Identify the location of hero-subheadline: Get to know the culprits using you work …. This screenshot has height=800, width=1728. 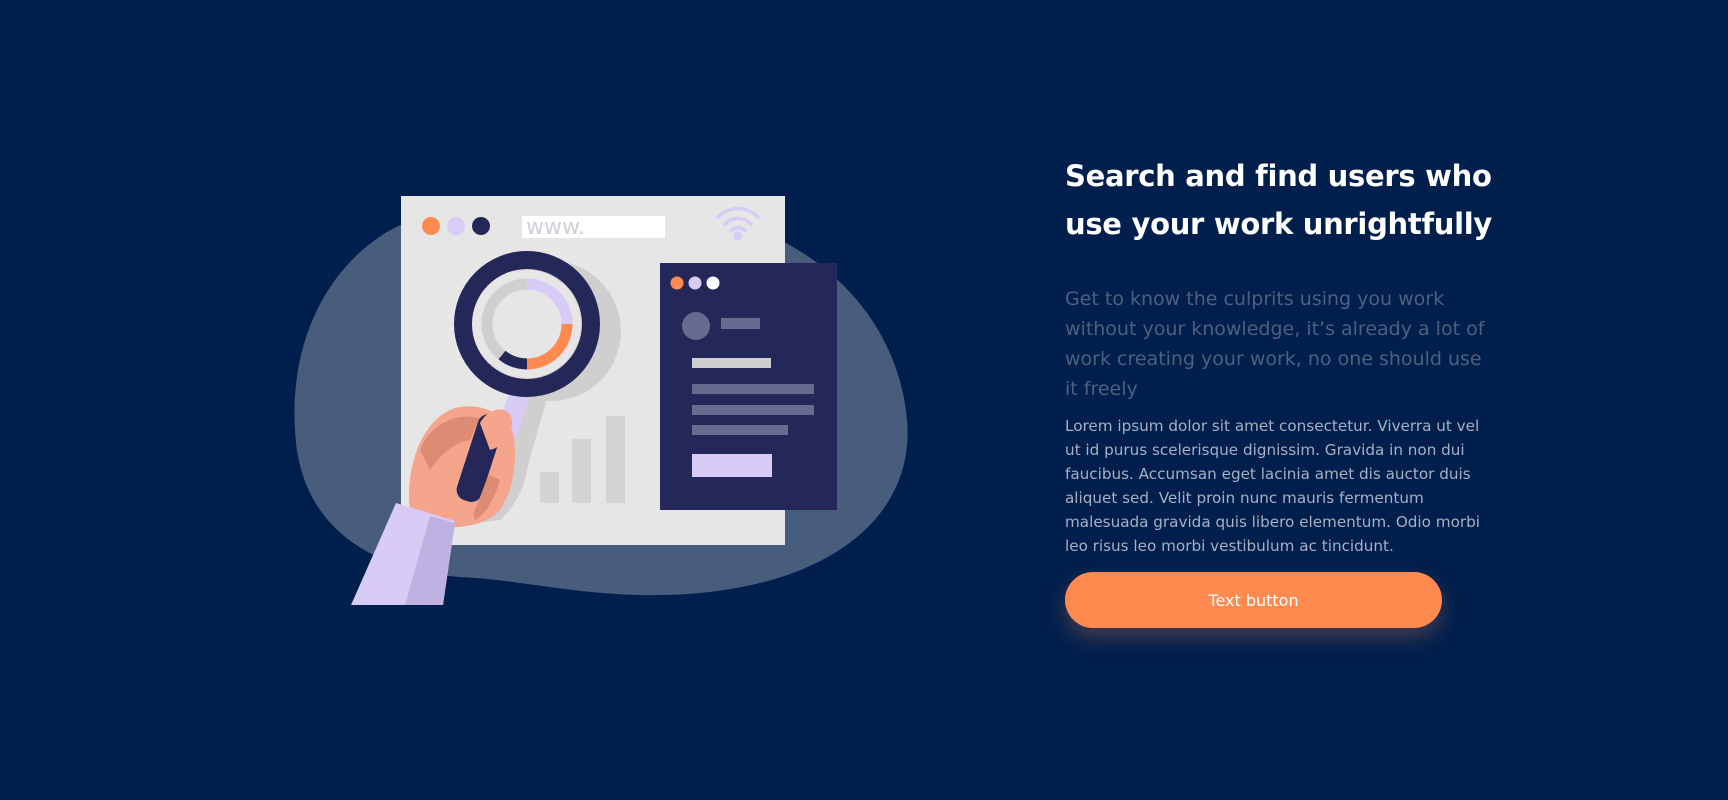
(1275, 344).